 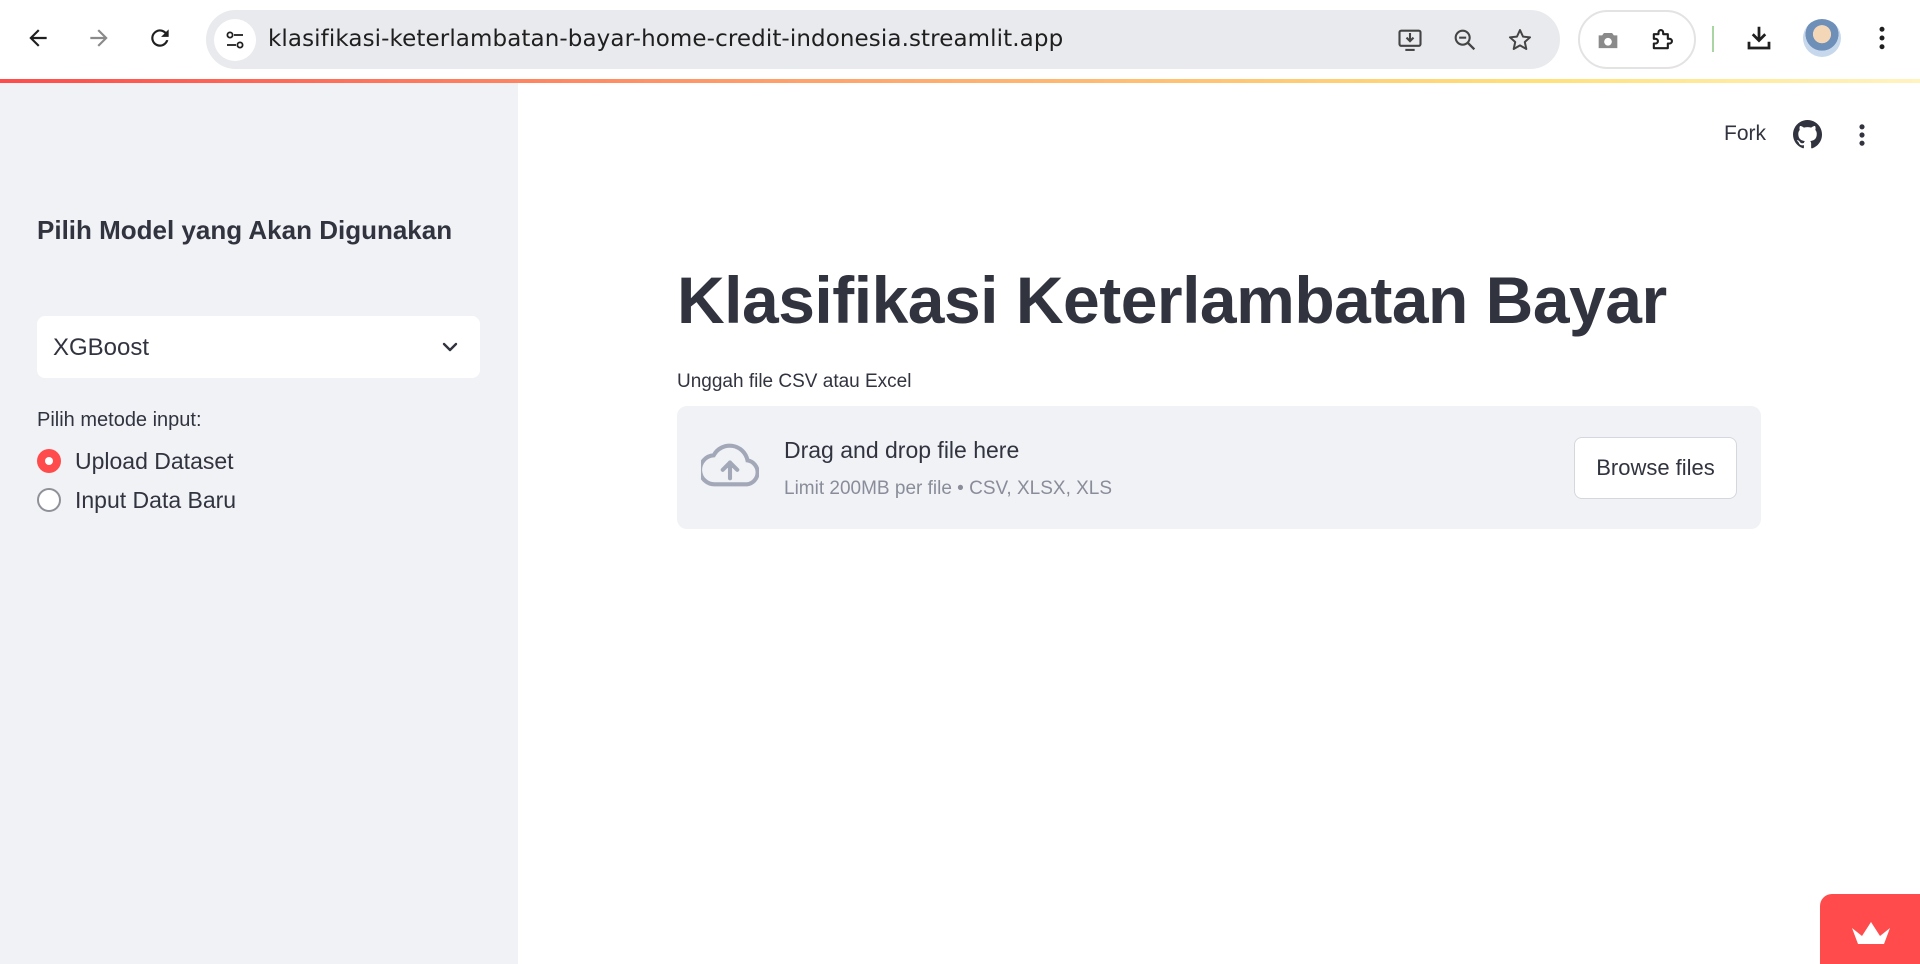 What do you see at coordinates (1713, 39) in the screenshot?
I see `toolbar-divider` at bounding box center [1713, 39].